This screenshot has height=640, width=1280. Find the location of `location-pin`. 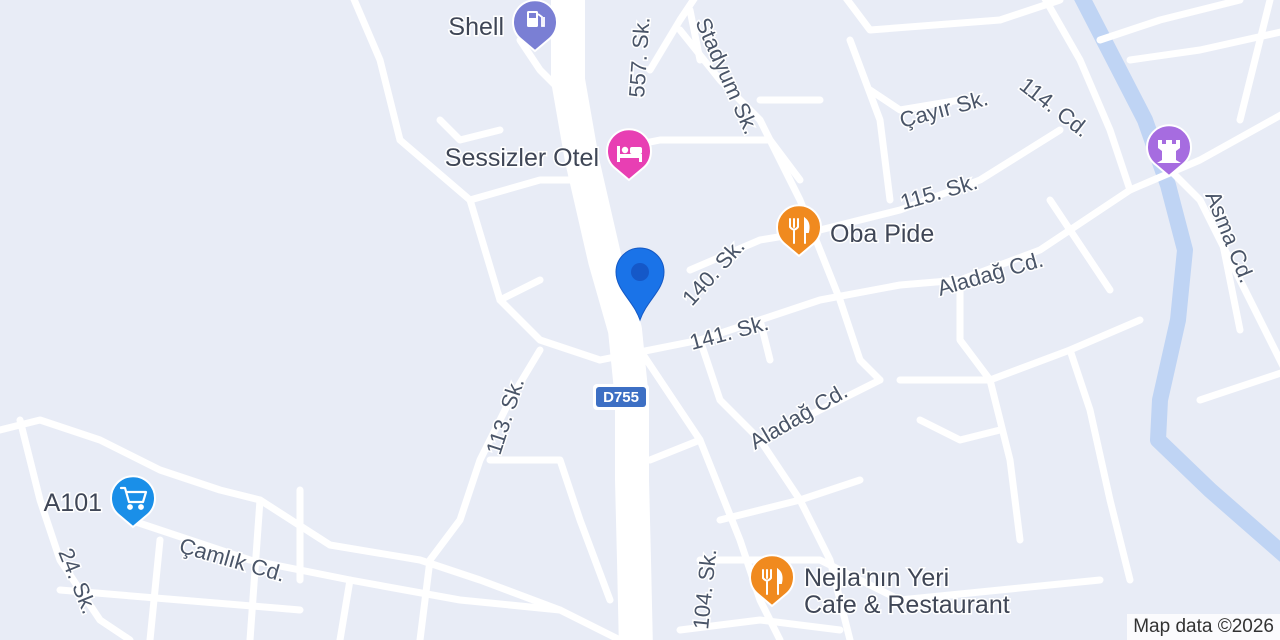

location-pin is located at coordinates (640, 284).